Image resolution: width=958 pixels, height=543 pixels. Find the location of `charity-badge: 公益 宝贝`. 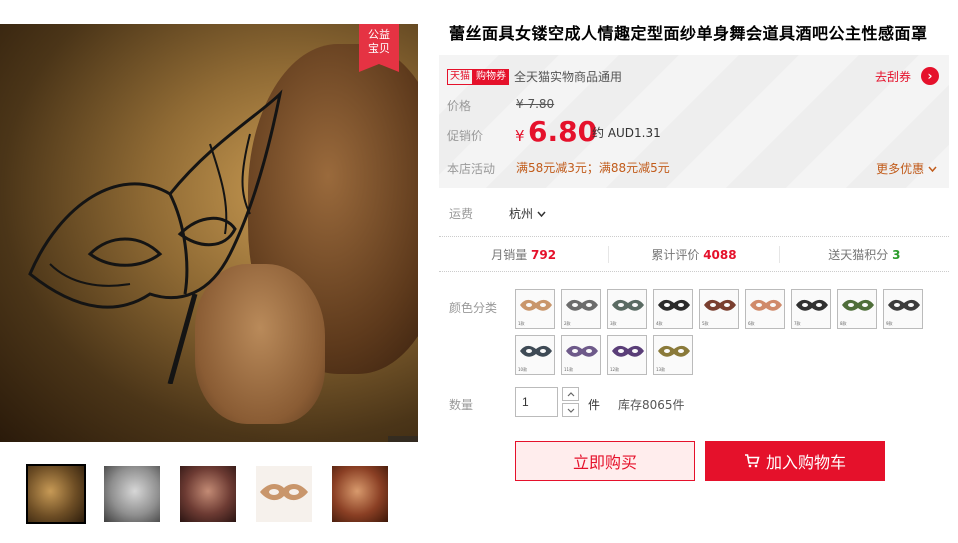

charity-badge: 公益 宝贝 is located at coordinates (379, 48).